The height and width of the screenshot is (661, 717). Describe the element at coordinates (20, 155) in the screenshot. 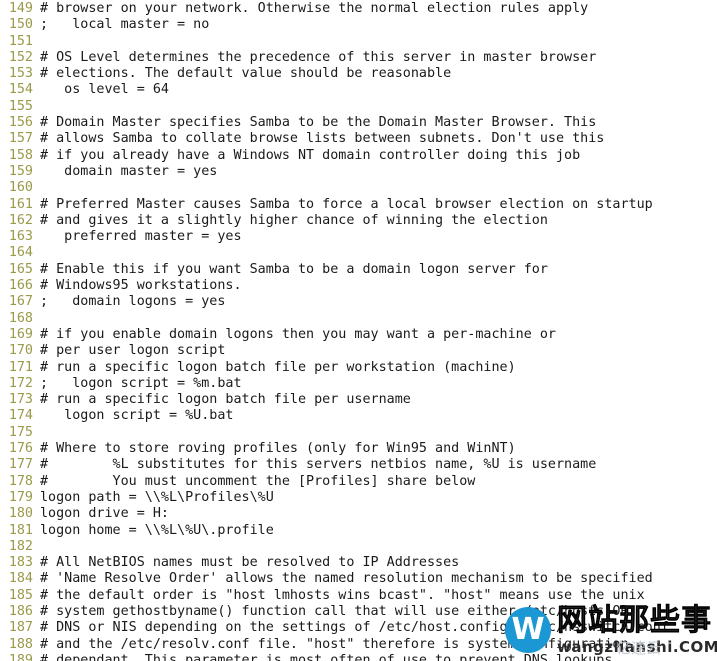

I see `line-number: 158` at that location.